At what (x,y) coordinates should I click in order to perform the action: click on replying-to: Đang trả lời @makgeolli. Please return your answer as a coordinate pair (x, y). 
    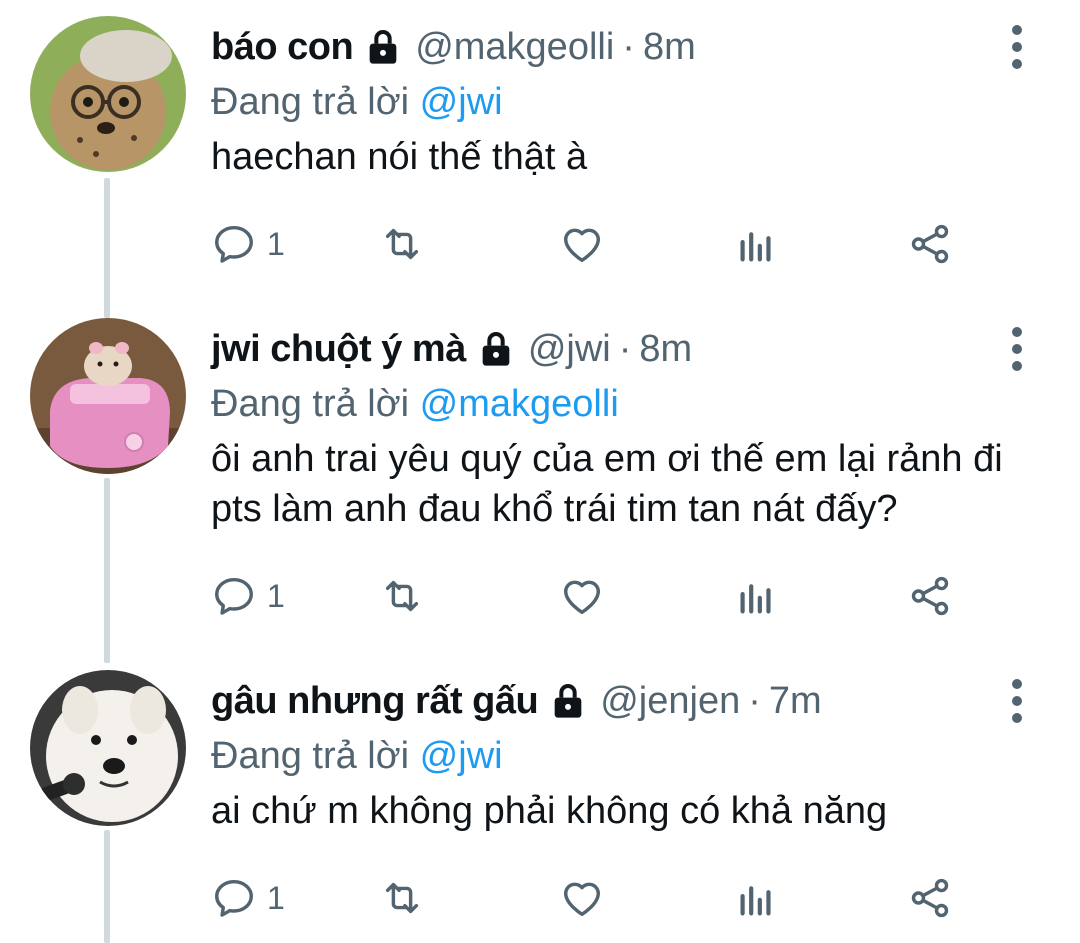
    Looking at the image, I should click on (621, 404).